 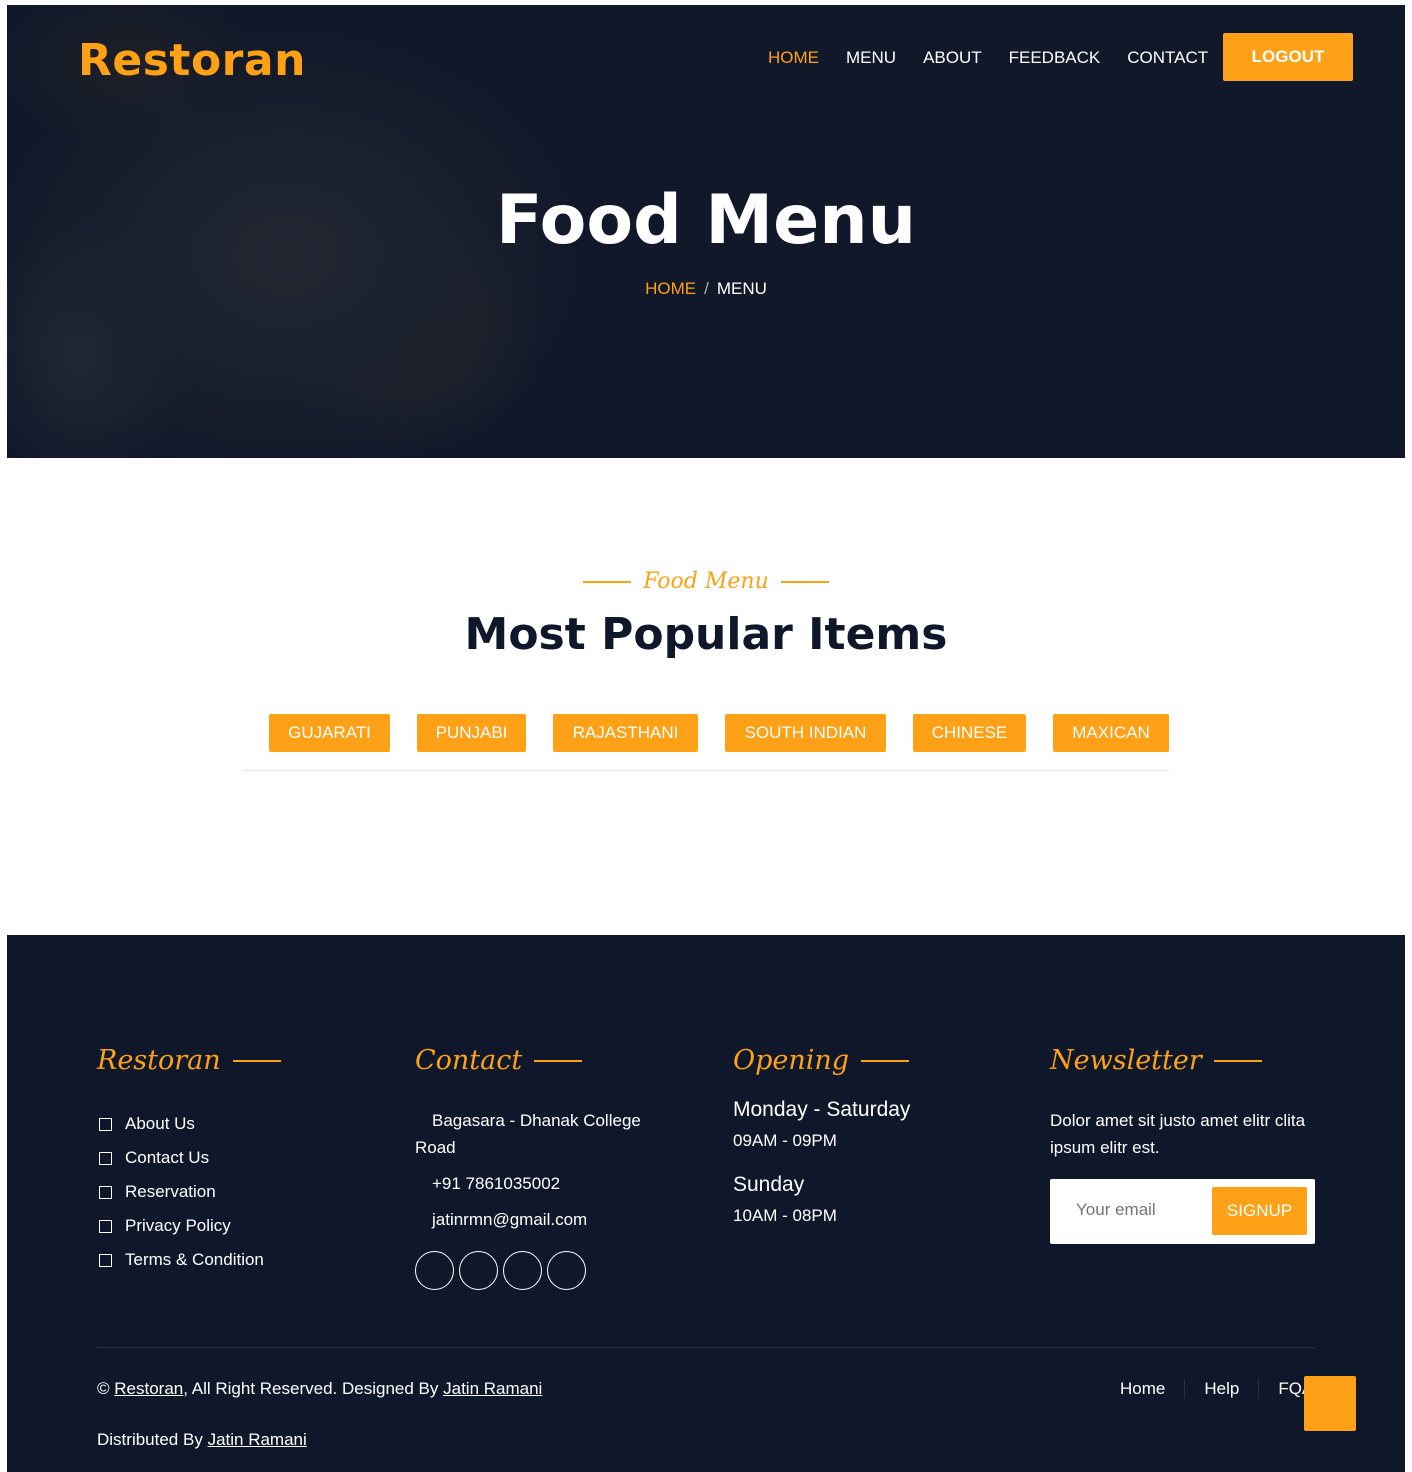 I want to click on footer-link-reservation: Reservation, so click(x=180, y=1192).